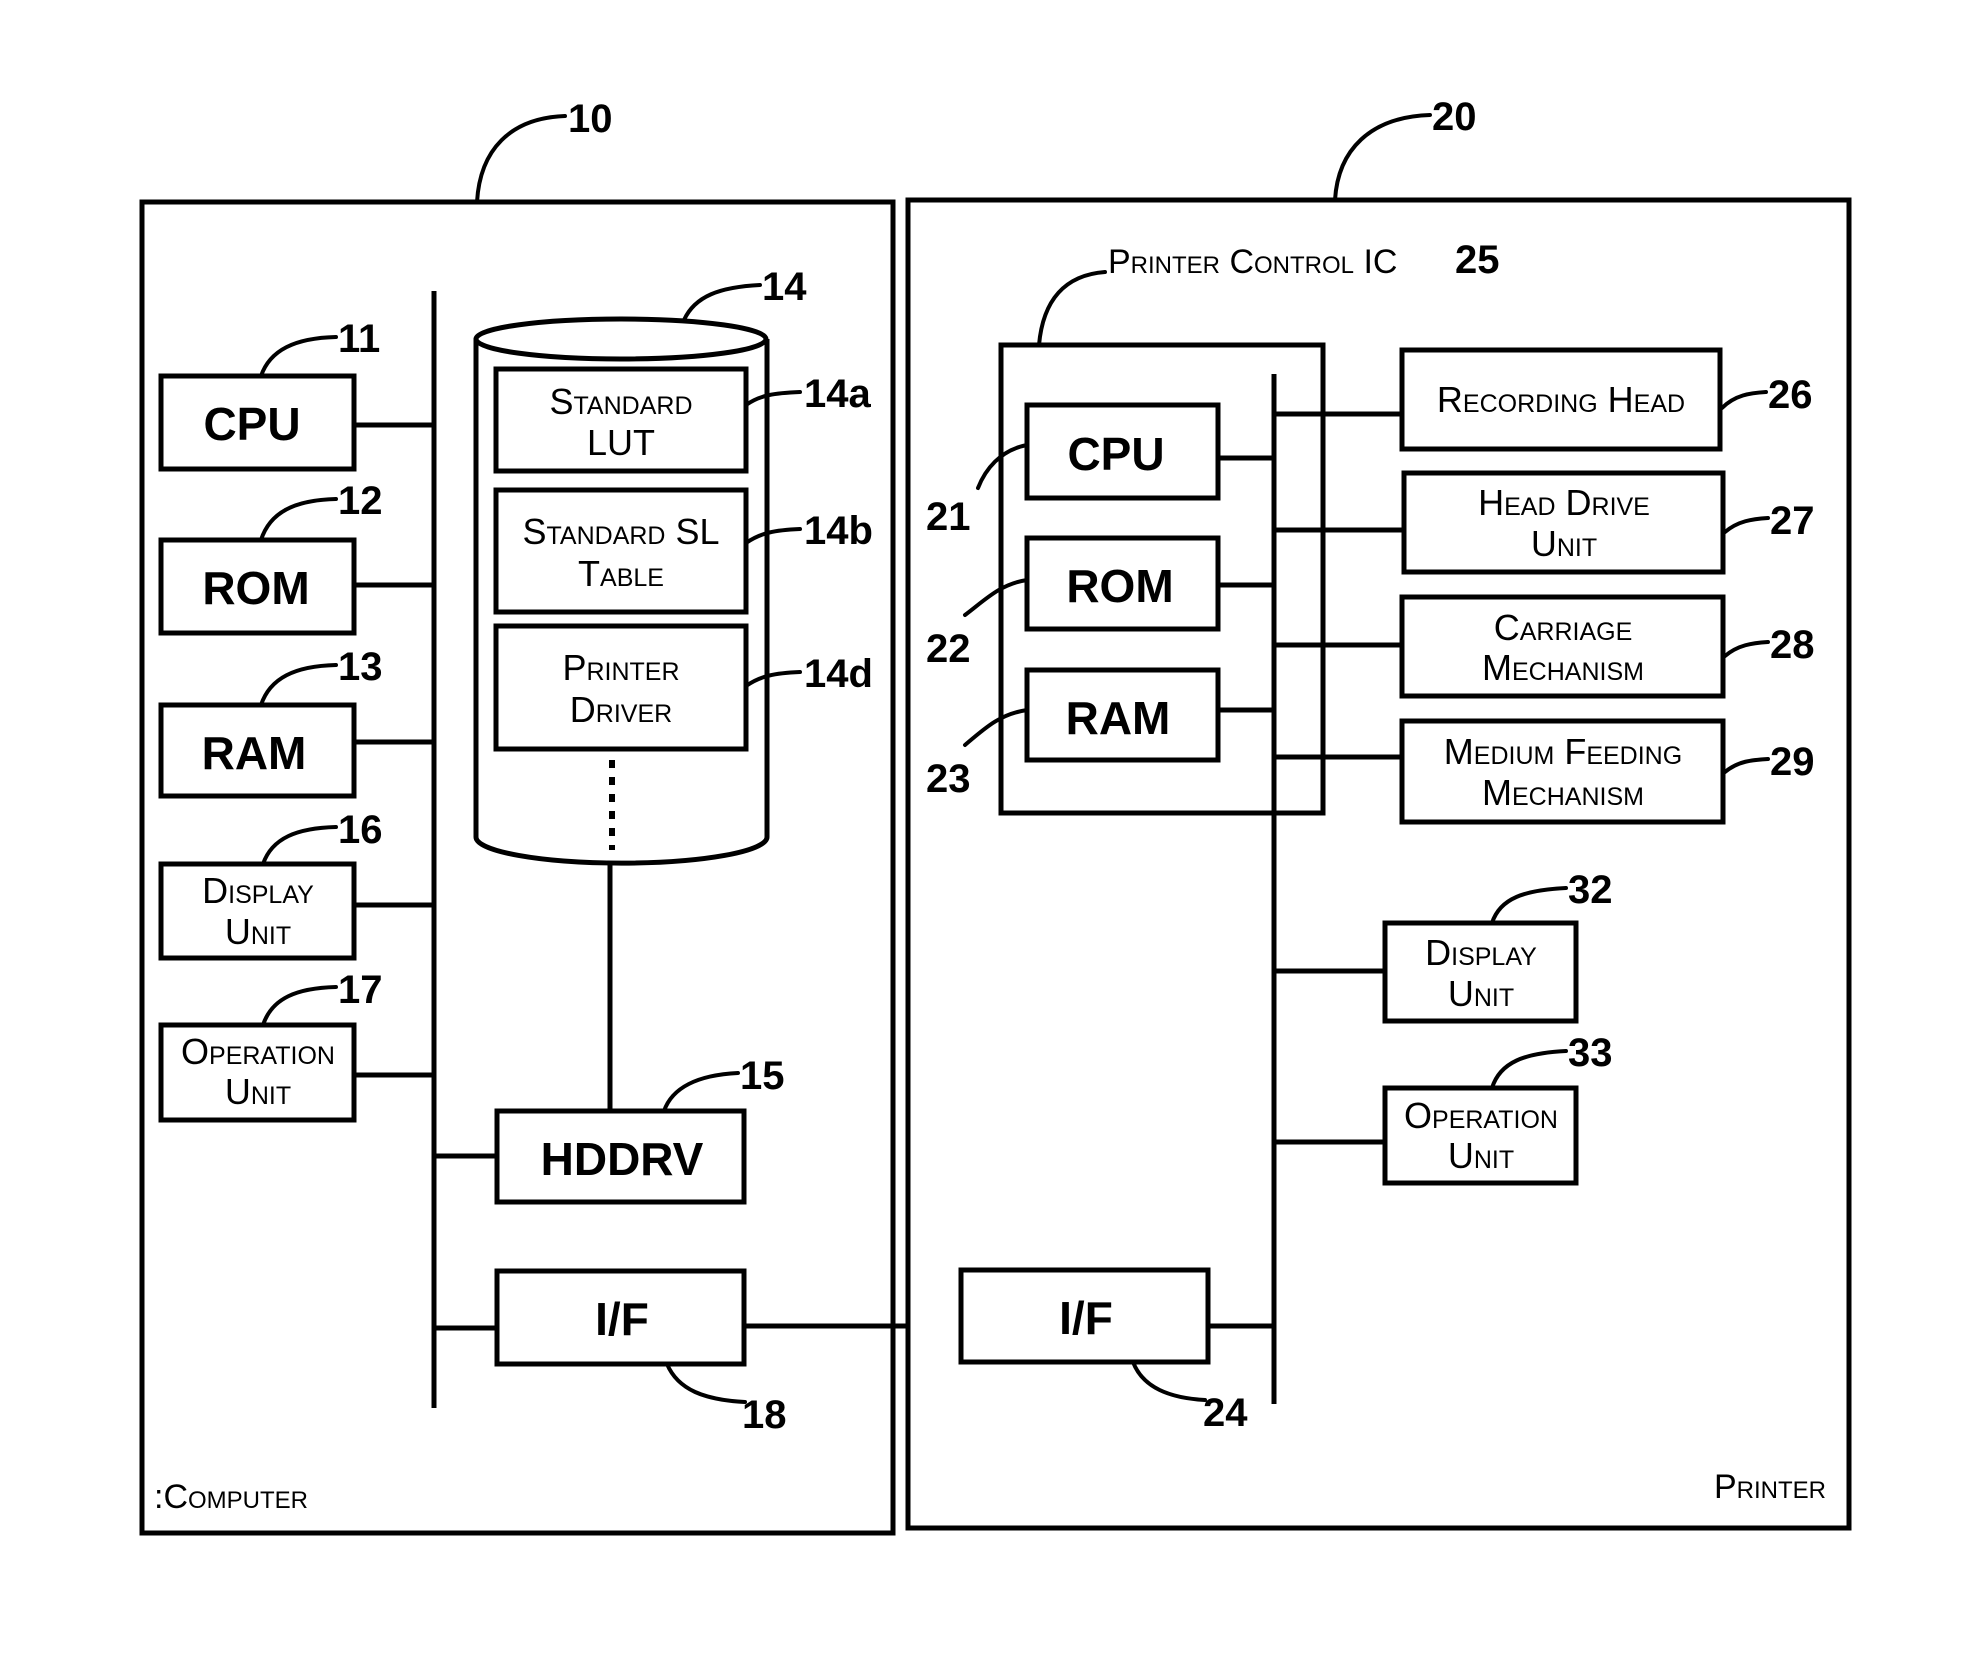 This screenshot has width=1973, height=1660. Describe the element at coordinates (1564, 543) in the screenshot. I see `head-drive-line2: Unit` at that location.